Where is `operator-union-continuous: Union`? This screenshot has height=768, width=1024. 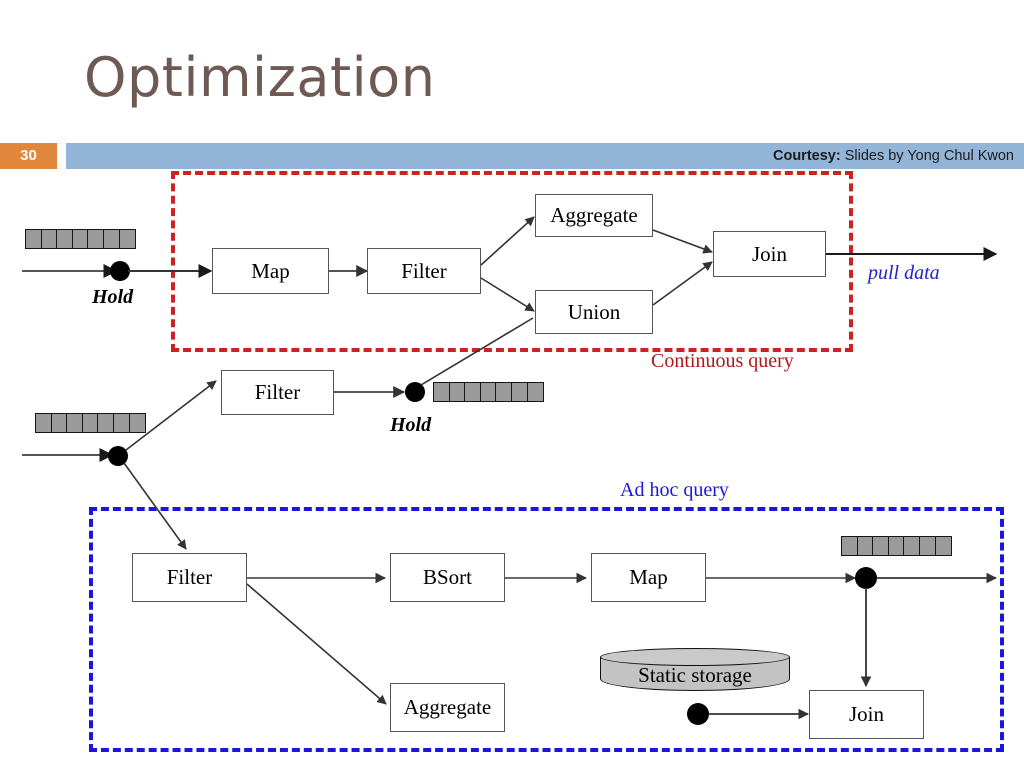
operator-union-continuous: Union is located at coordinates (594, 312).